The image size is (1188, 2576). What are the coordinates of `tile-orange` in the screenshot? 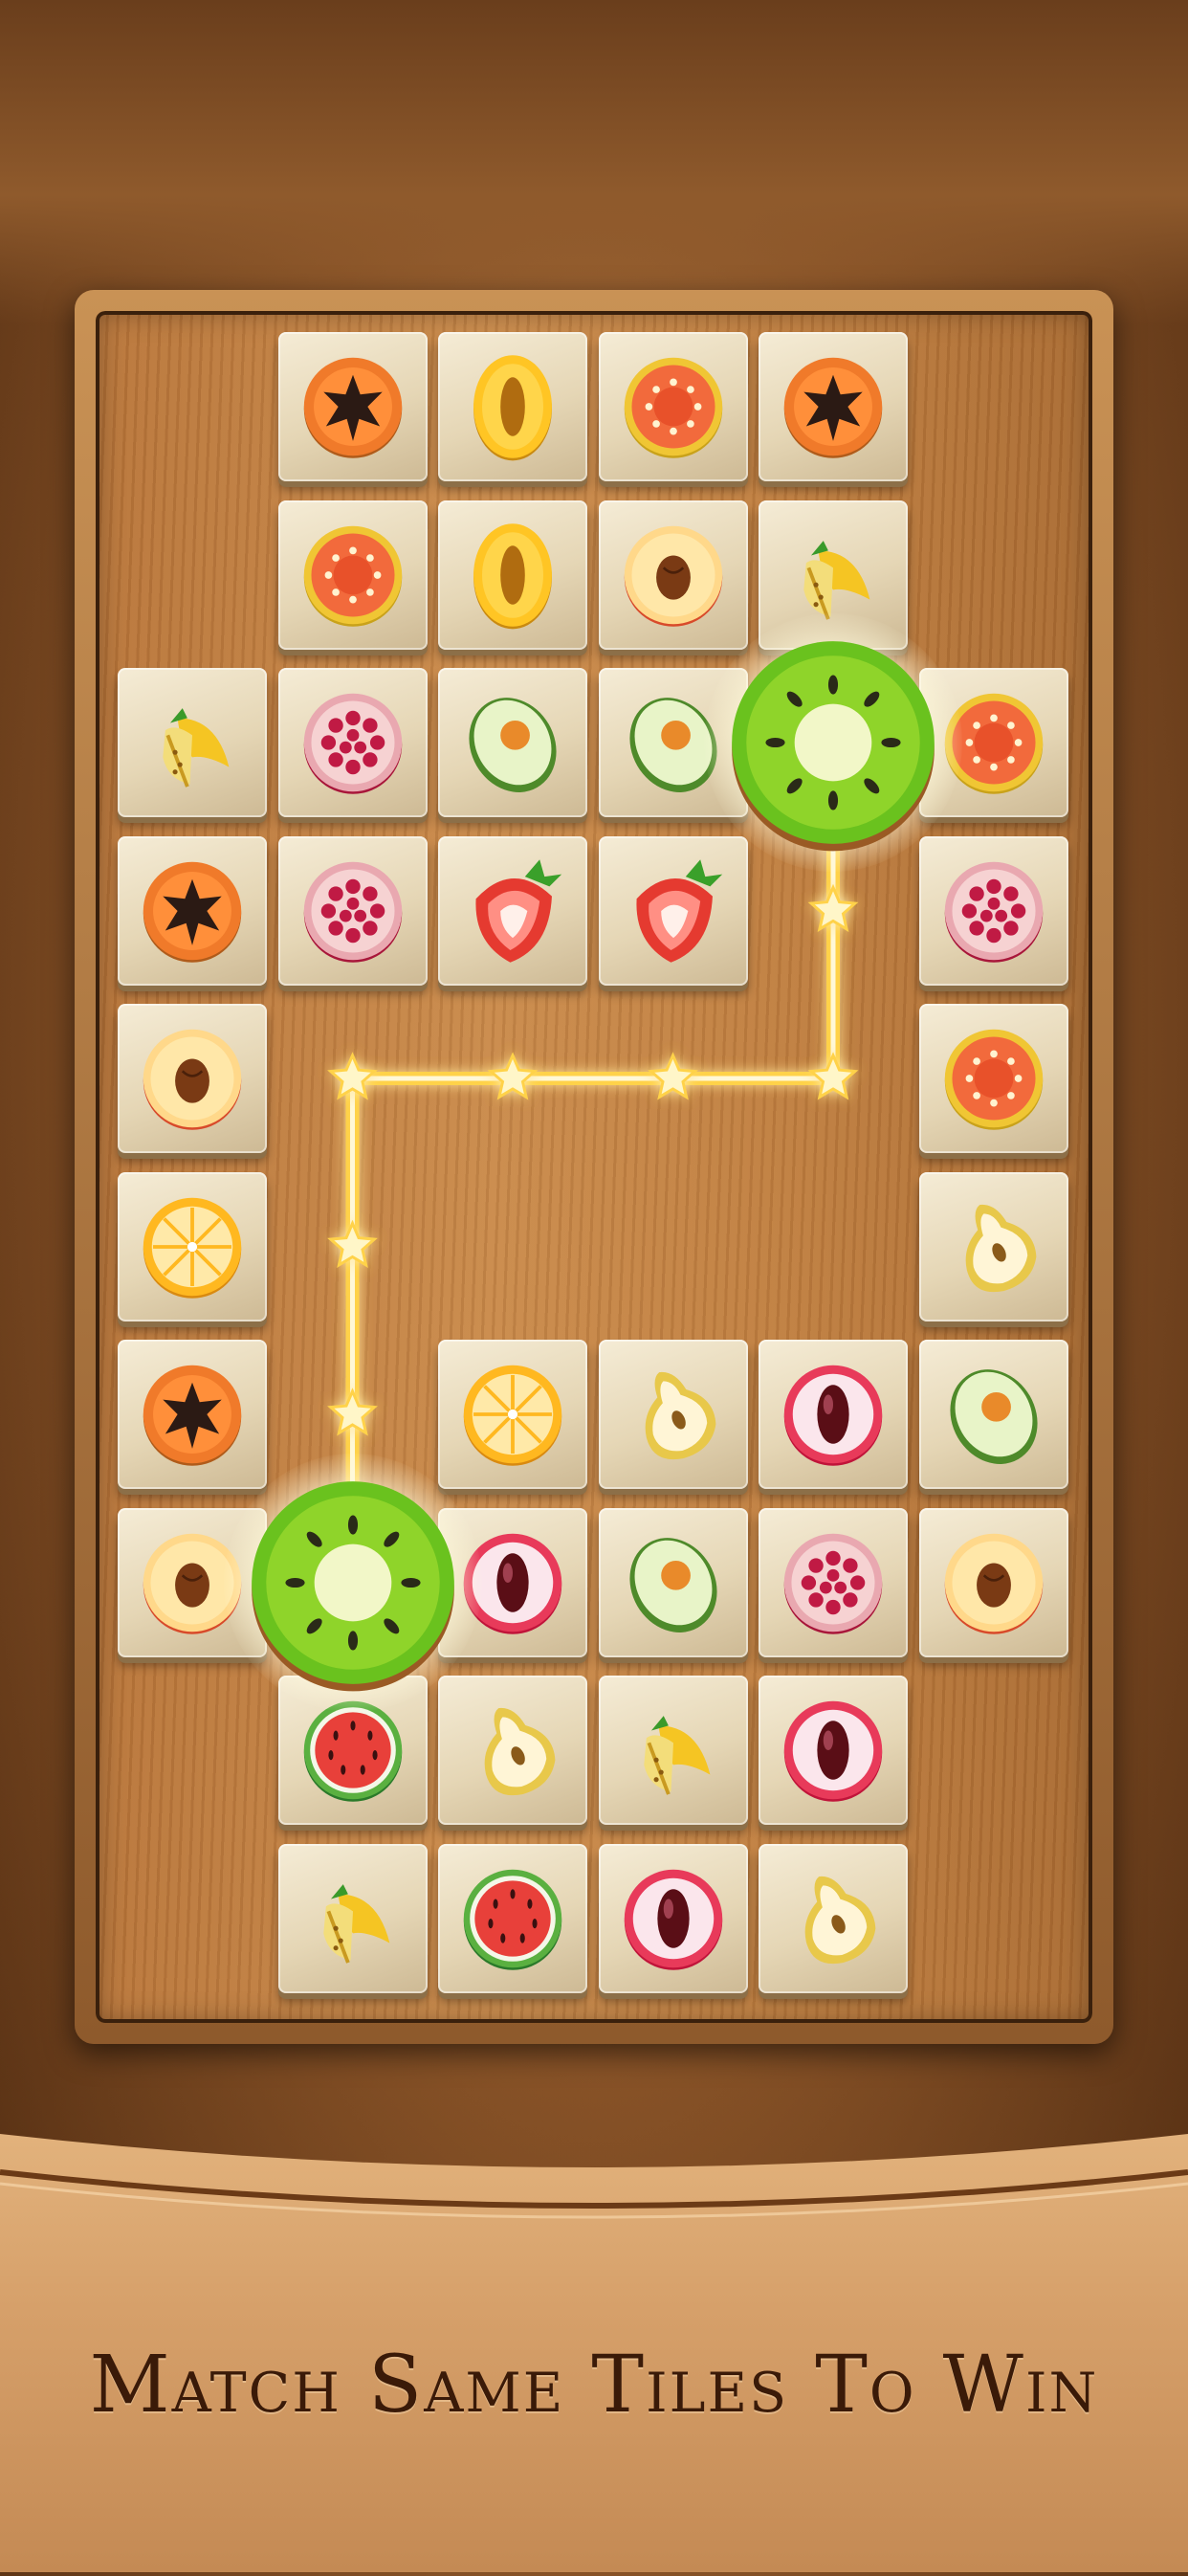 It's located at (192, 1246).